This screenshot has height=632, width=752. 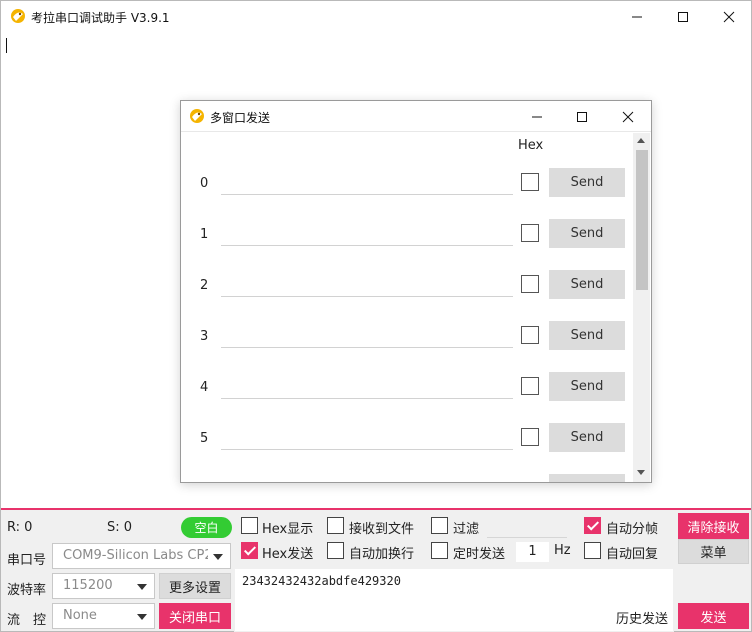 I want to click on hex-display-checkbox, so click(x=249, y=525).